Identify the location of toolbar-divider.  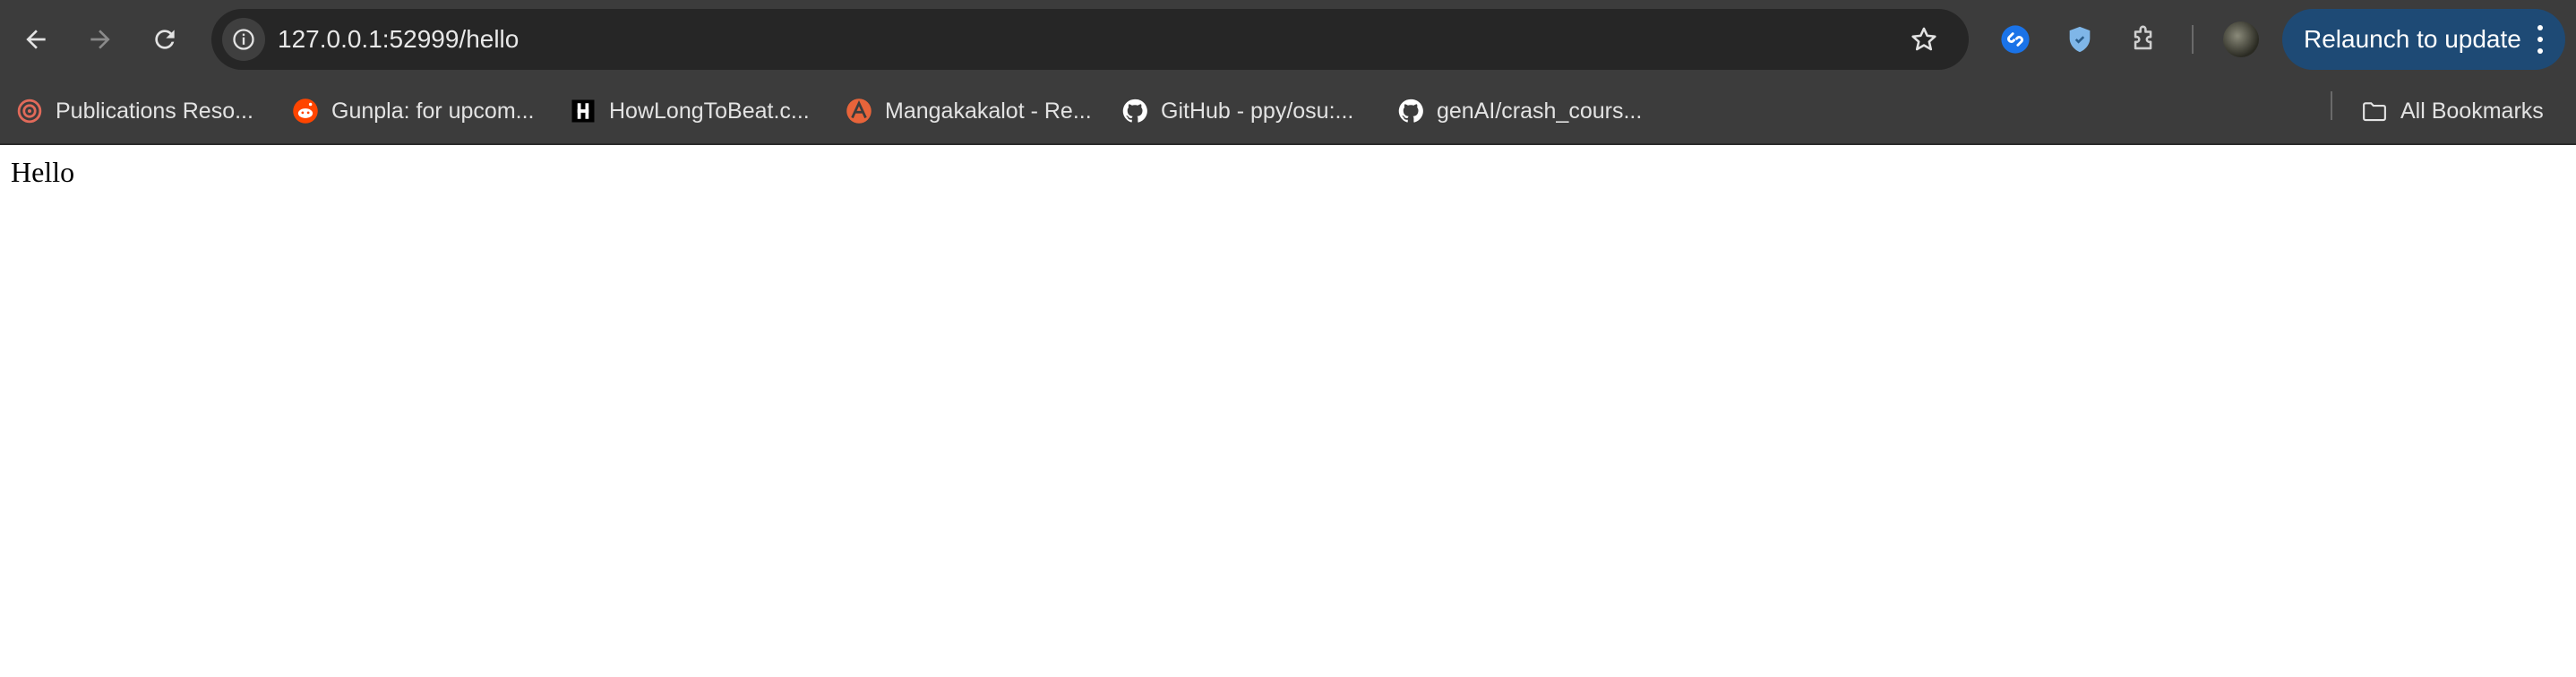
(2193, 39).